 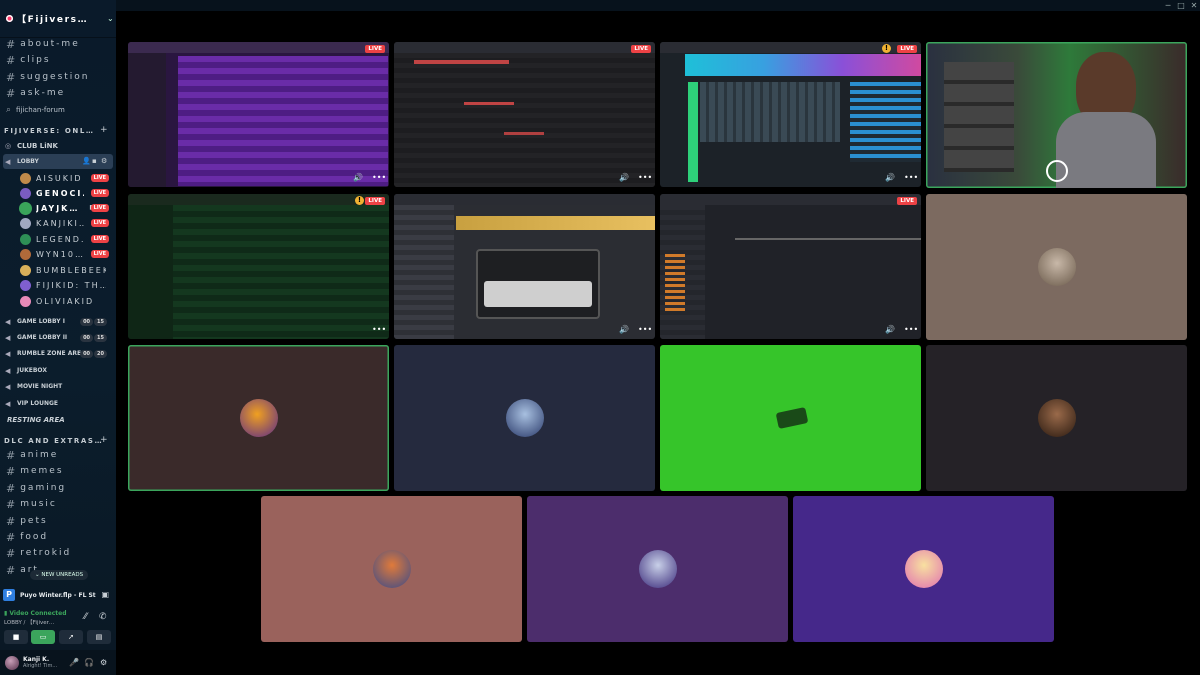 What do you see at coordinates (35, 613) in the screenshot?
I see `voice-connected-status: ▮ Video Connected` at bounding box center [35, 613].